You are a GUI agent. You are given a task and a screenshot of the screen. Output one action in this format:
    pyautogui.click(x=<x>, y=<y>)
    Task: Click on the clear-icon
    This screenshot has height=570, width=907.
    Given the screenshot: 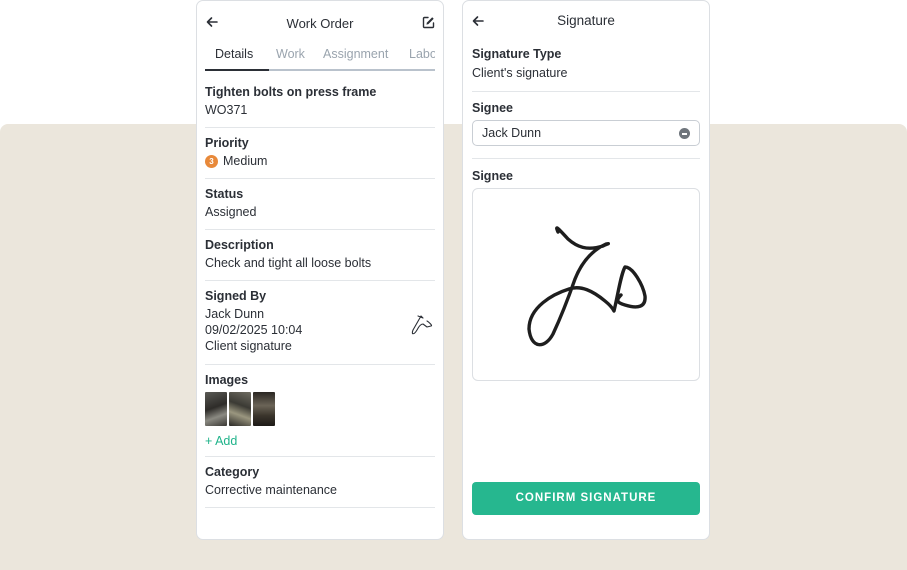 What is the action you would take?
    pyautogui.click(x=684, y=133)
    